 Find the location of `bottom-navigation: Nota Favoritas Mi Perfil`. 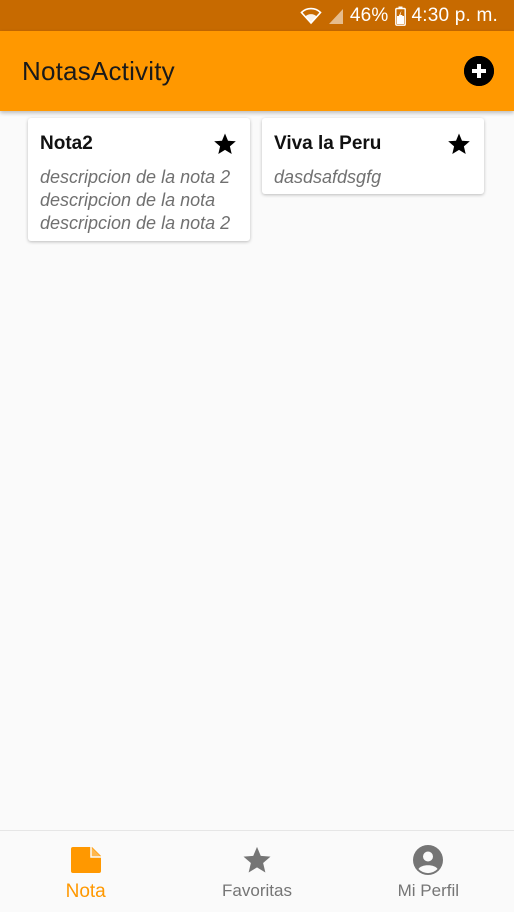

bottom-navigation: Nota Favoritas Mi Perfil is located at coordinates (257, 871).